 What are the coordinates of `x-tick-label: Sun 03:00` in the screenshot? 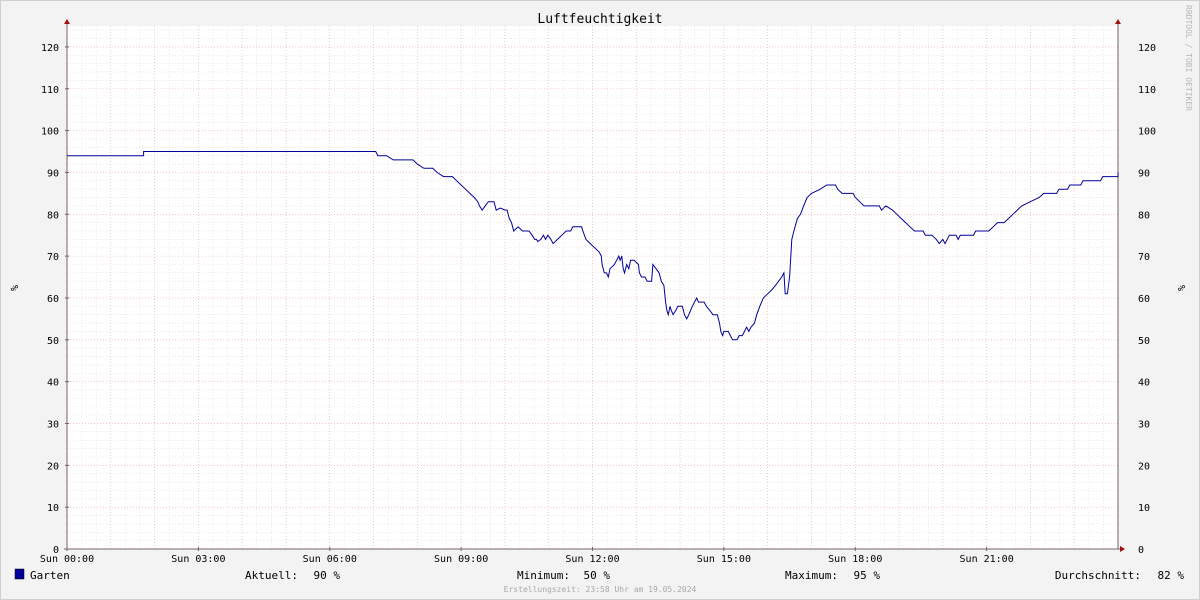 It's located at (198, 559).